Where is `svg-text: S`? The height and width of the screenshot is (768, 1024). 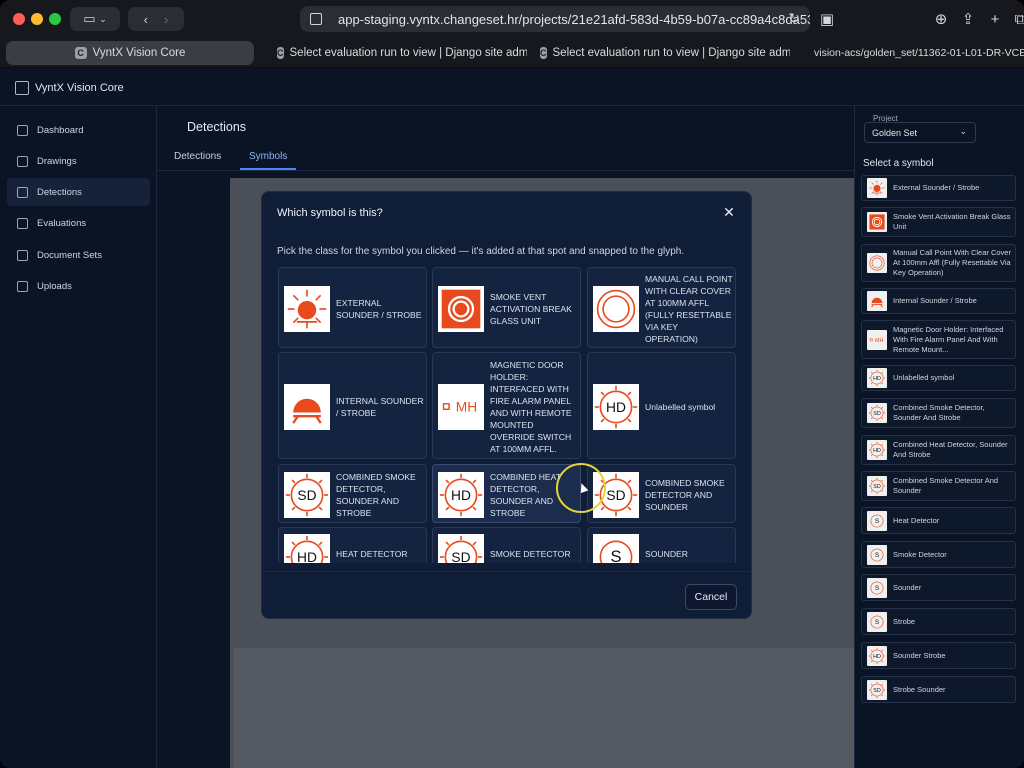
svg-text: S is located at coordinates (615, 555).